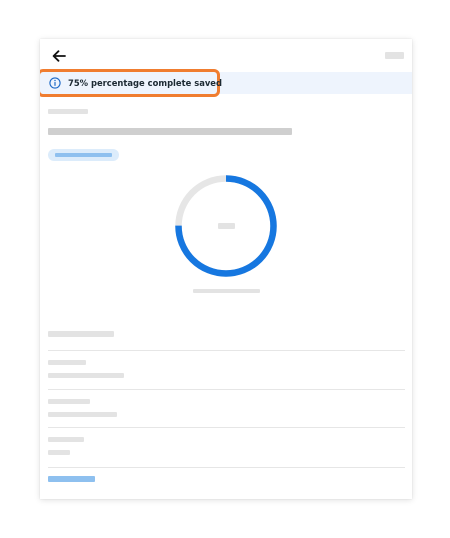 The height and width of the screenshot is (538, 450). What do you see at coordinates (394, 55) in the screenshot?
I see `header-action-placeholder` at bounding box center [394, 55].